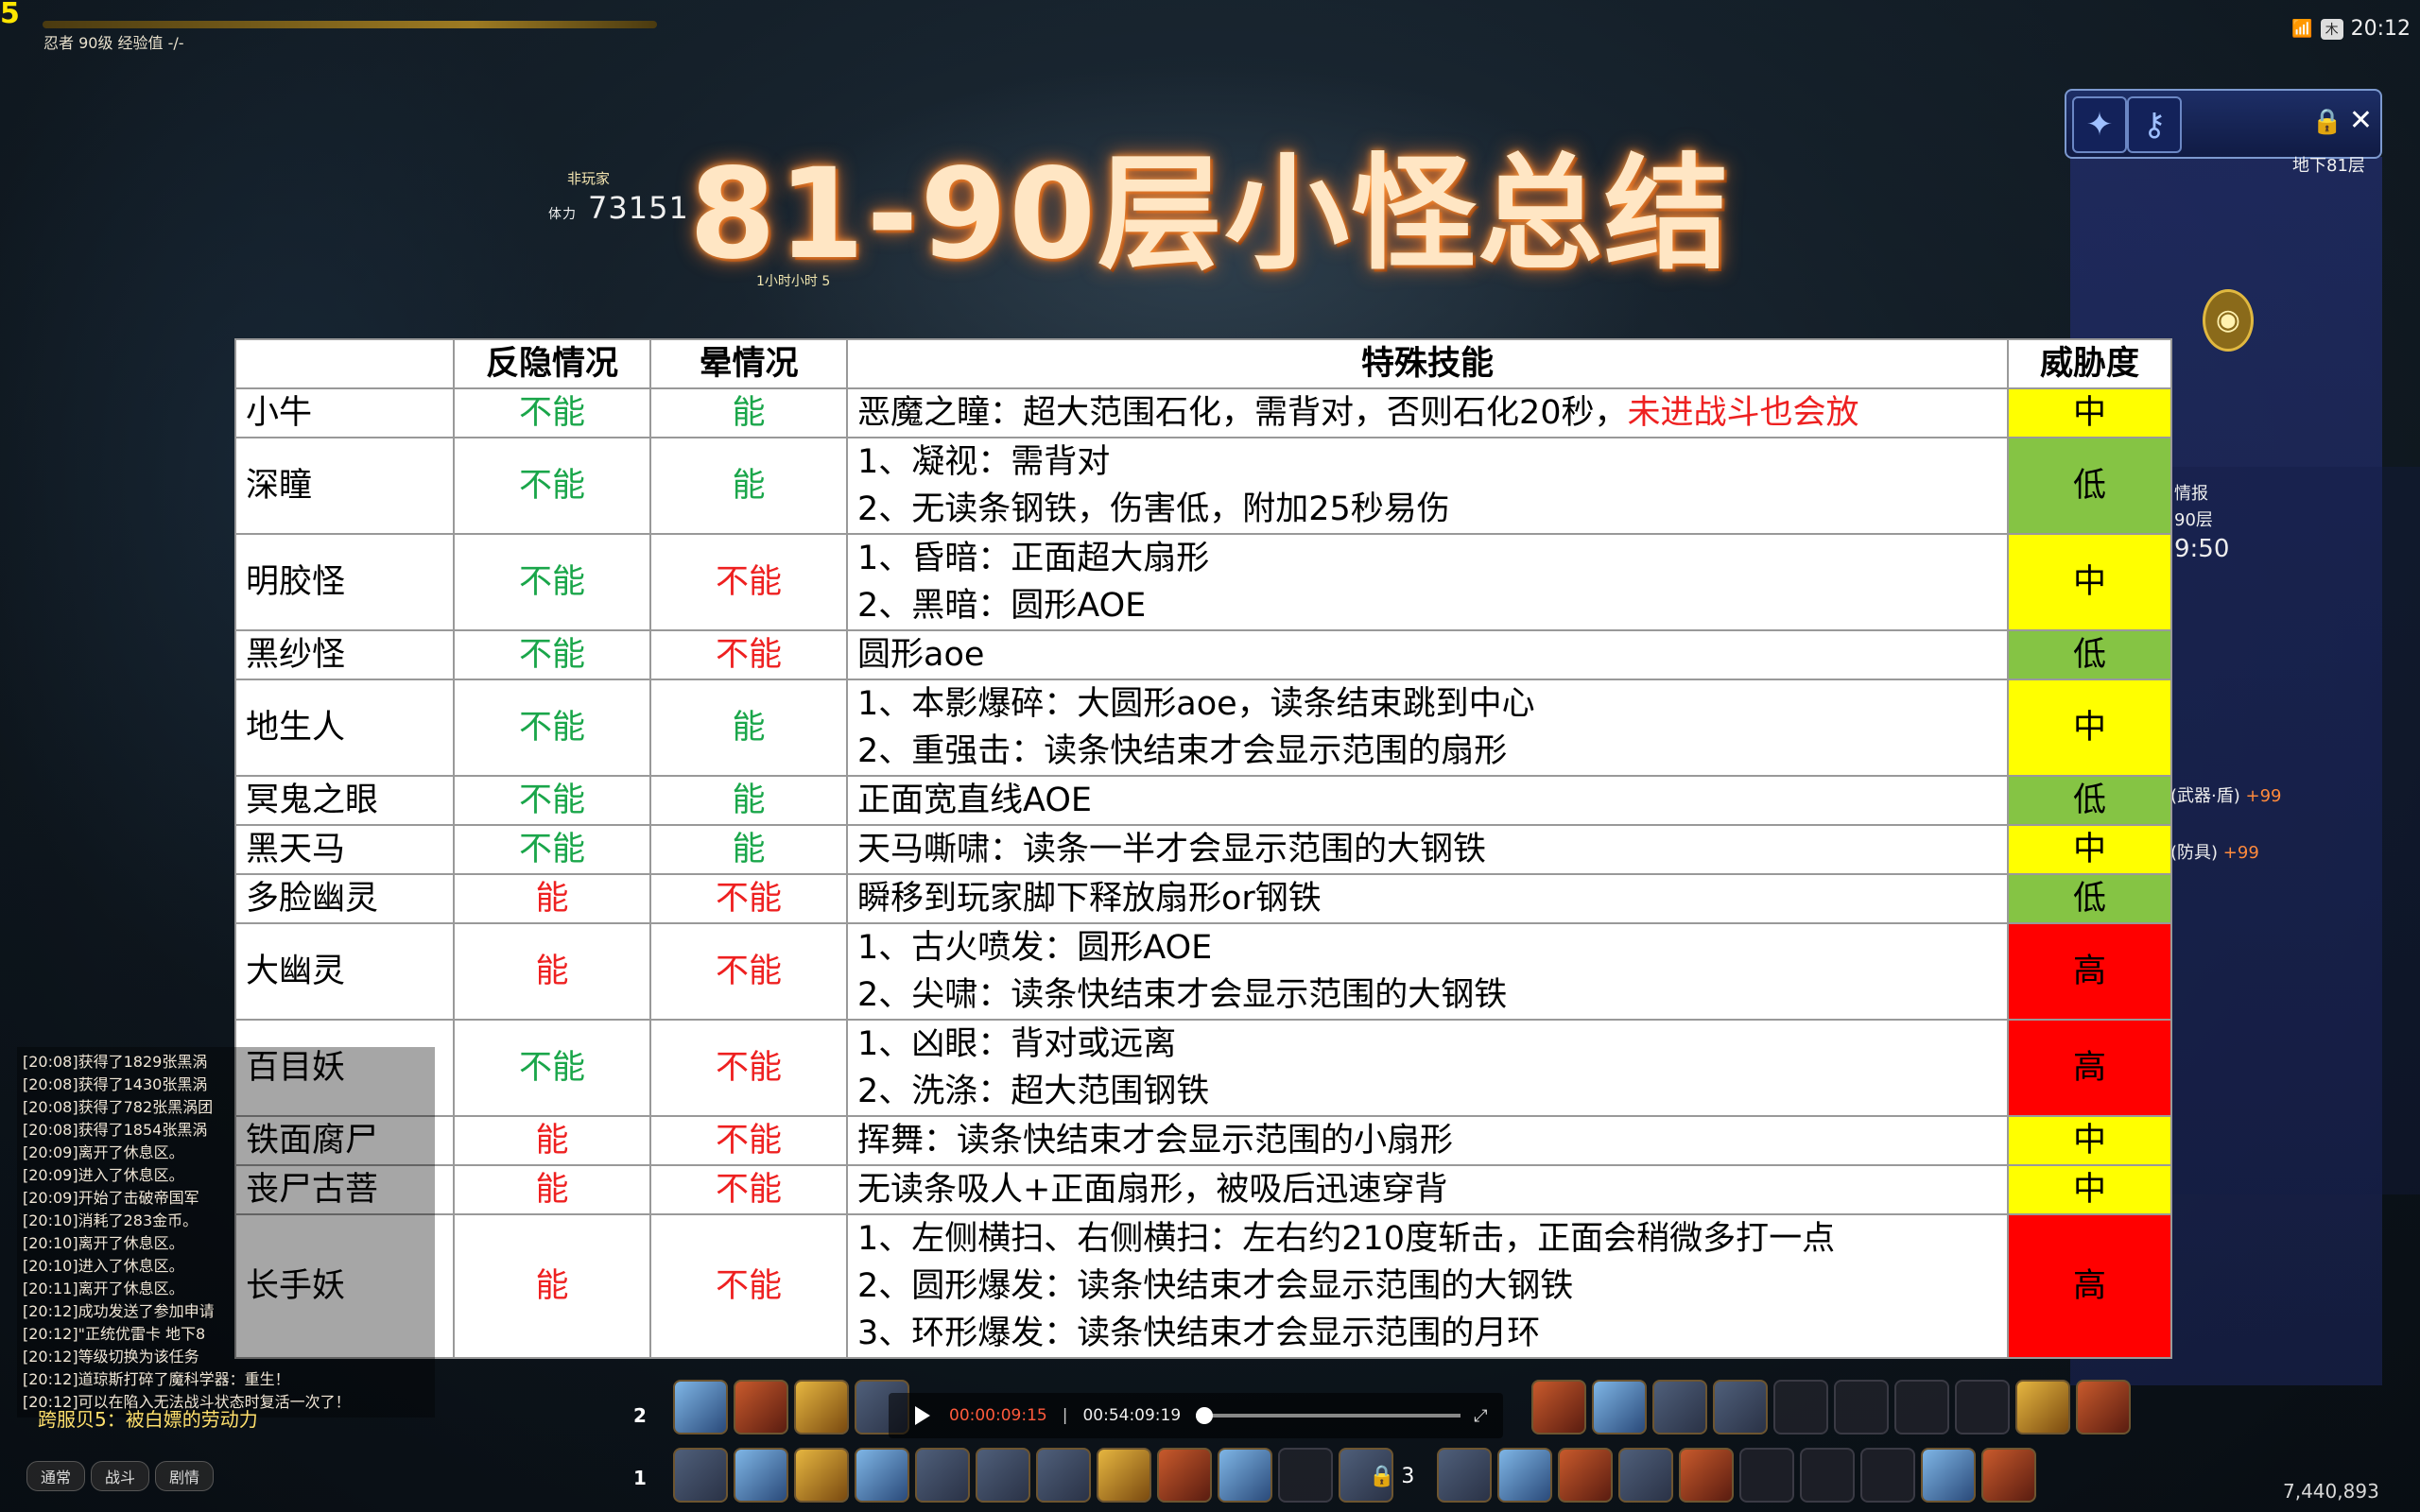 Image resolution: width=2420 pixels, height=1512 pixels. What do you see at coordinates (120, 1476) in the screenshot?
I see `chat-tab-battle: 战斗` at bounding box center [120, 1476].